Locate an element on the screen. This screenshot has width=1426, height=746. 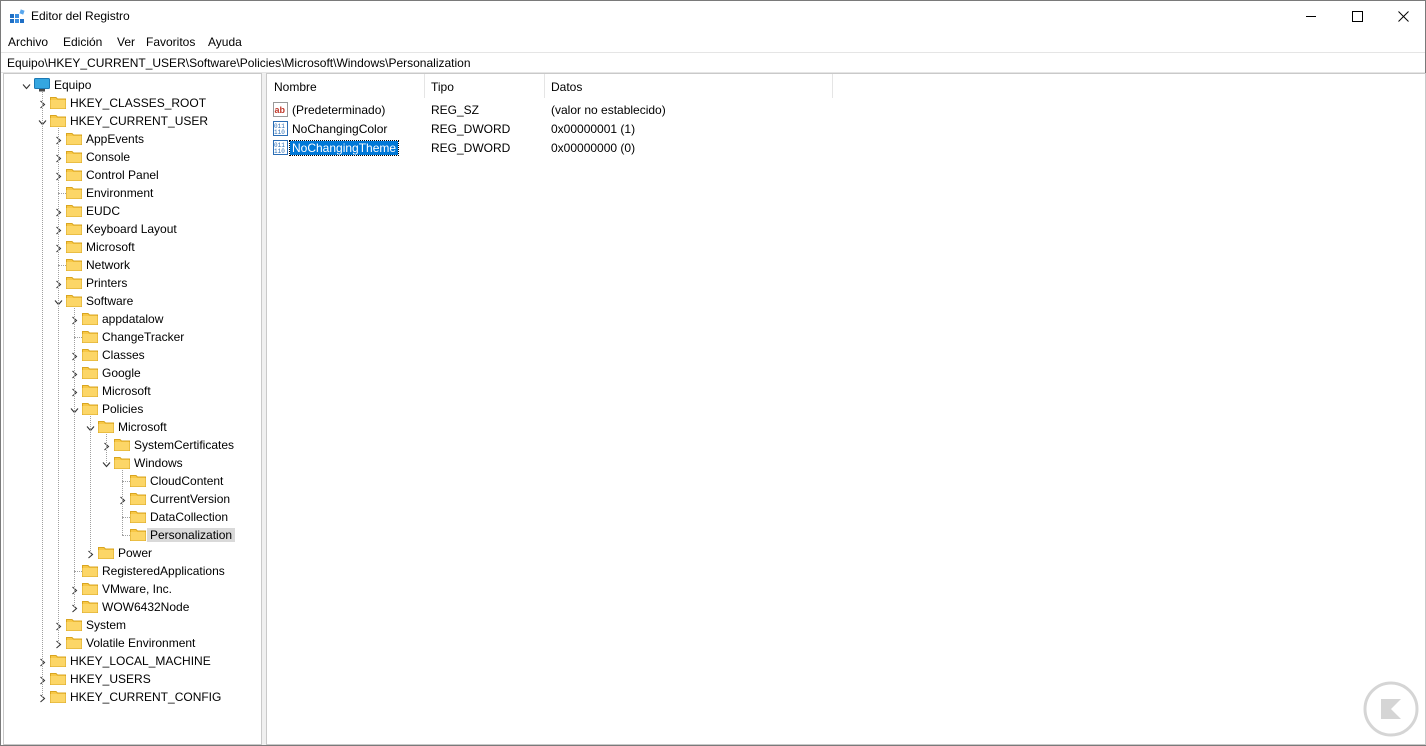
title-bar: Editor del Registro is located at coordinates (713, 16).